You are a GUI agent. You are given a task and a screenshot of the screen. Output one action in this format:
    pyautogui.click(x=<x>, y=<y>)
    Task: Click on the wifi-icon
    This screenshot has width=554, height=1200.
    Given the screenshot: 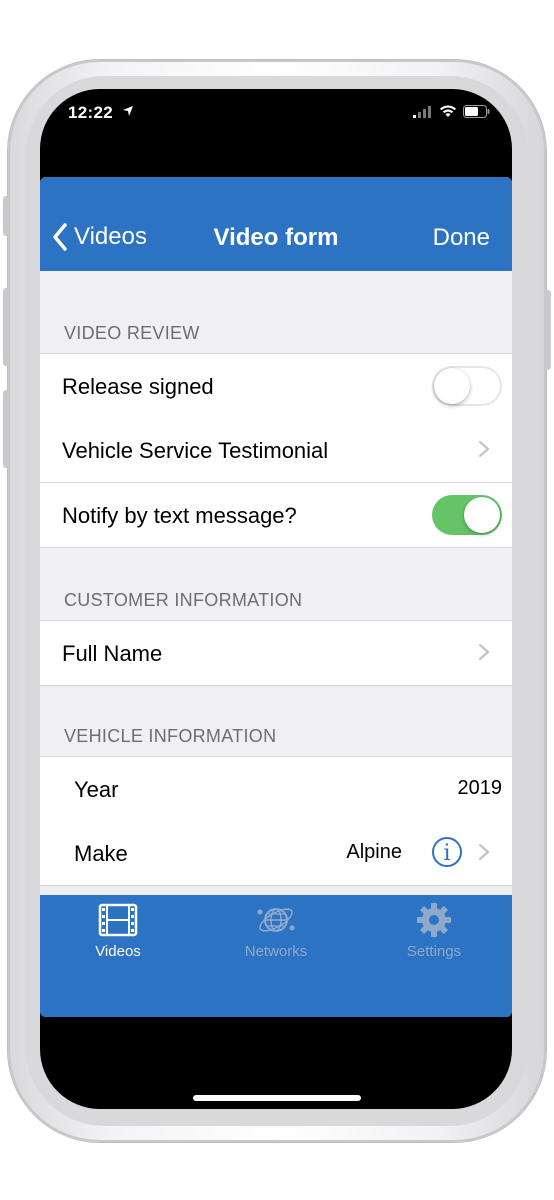 What is the action you would take?
    pyautogui.click(x=448, y=111)
    